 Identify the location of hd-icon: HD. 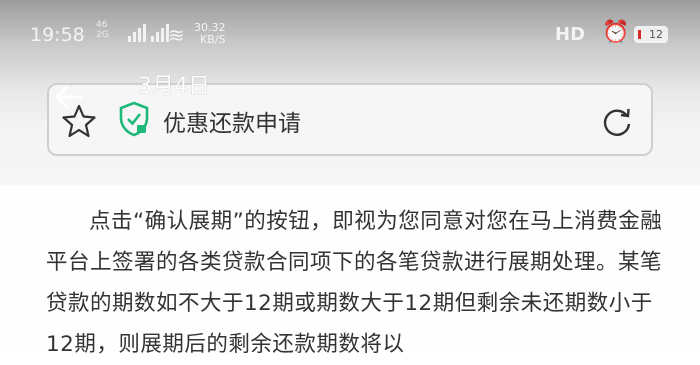
(570, 34).